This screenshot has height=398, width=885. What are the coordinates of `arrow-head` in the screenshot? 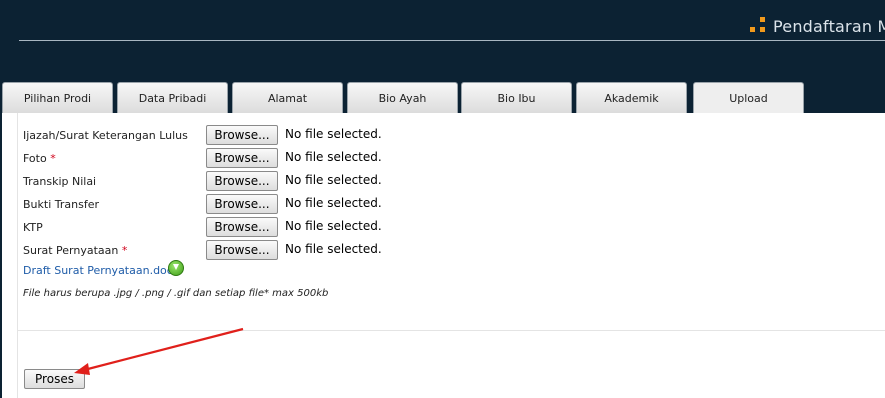 It's located at (82, 369).